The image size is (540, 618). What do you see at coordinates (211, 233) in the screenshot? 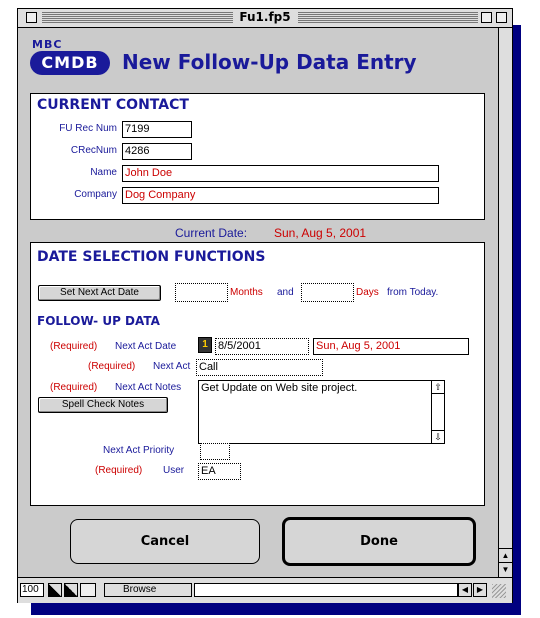
I see `current-date-label: Current Date:` at bounding box center [211, 233].